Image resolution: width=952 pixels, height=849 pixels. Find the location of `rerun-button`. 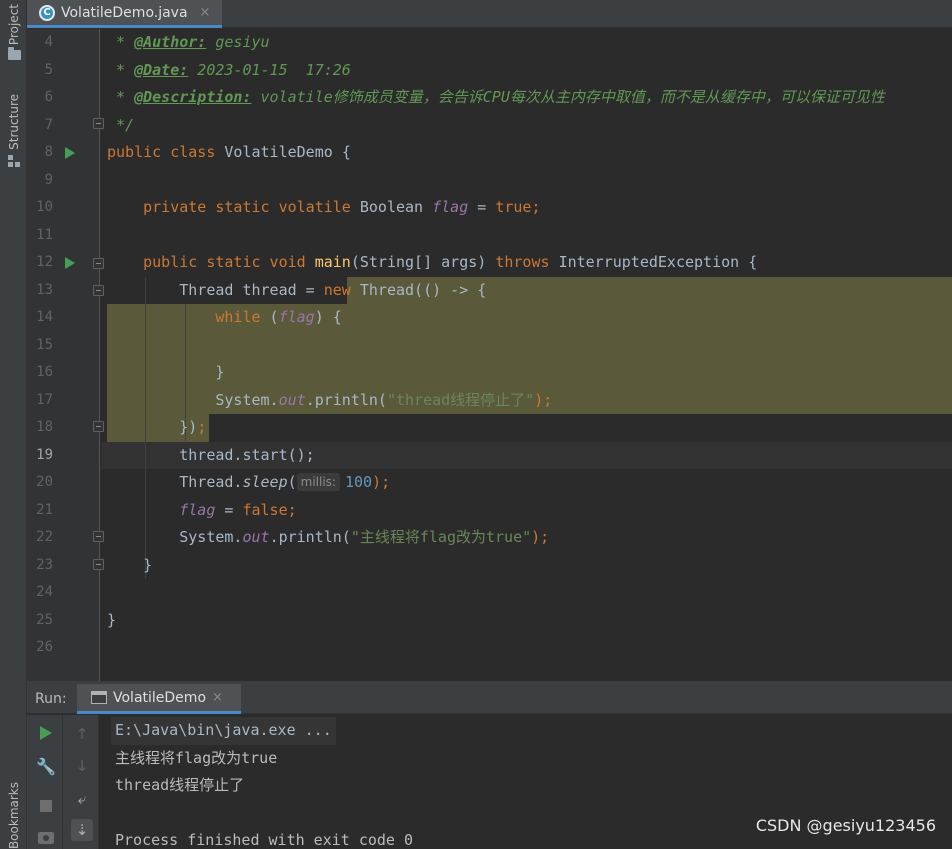

rerun-button is located at coordinates (46, 733).